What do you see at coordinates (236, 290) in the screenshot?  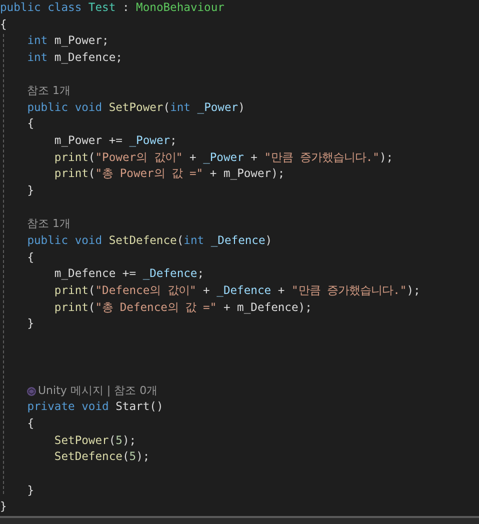 I see `code-line: print("Defence의 값이" + _Defence + "만큼 증가했습니다.");` at bounding box center [236, 290].